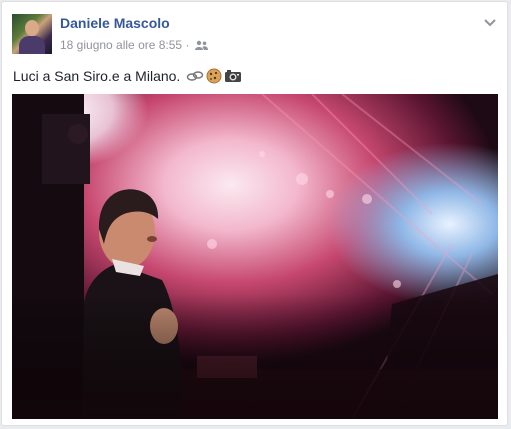 This screenshot has height=429, width=511. What do you see at coordinates (32, 45) in the screenshot?
I see `avatar-body` at bounding box center [32, 45].